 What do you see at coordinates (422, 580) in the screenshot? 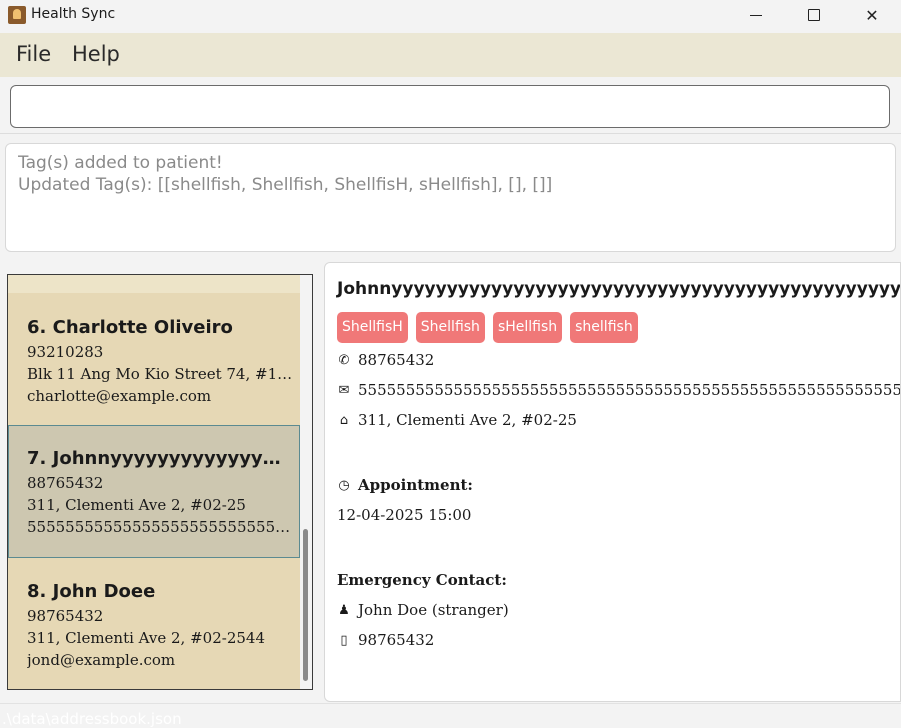
I see `emergency-contact-label: Emergency Contact:` at bounding box center [422, 580].